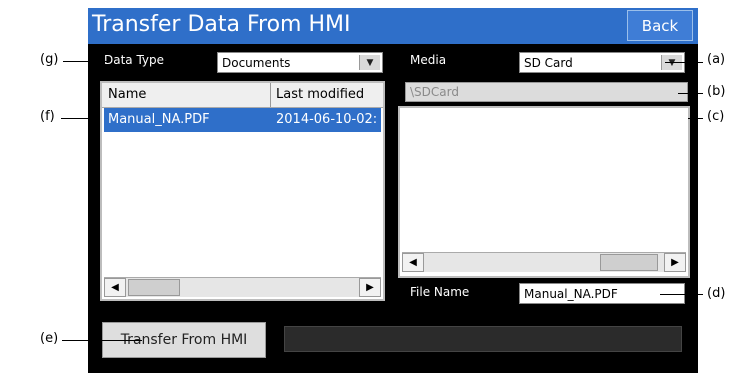 The height and width of the screenshot is (373, 735). I want to click on callout-g: (g), so click(49, 59).